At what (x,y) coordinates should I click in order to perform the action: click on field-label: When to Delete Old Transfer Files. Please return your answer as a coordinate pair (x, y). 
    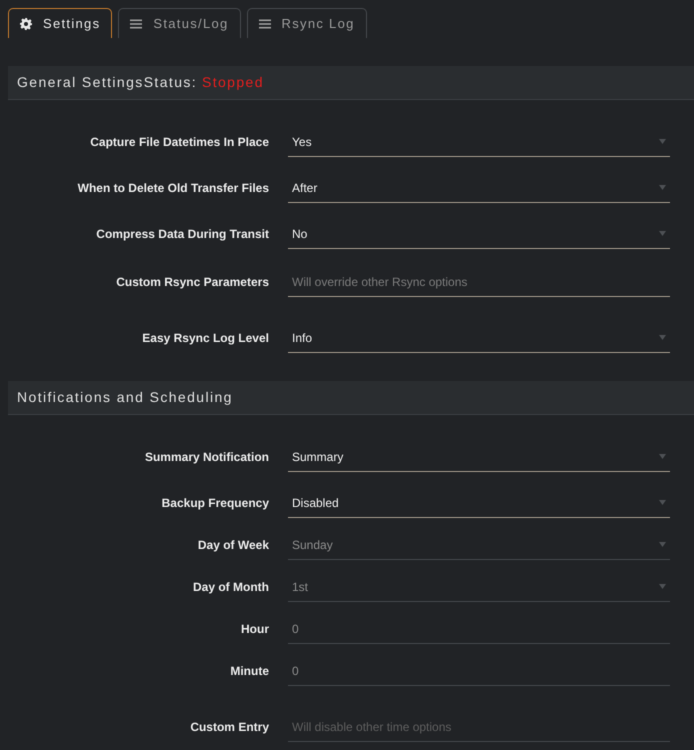
    Looking at the image, I should click on (172, 188).